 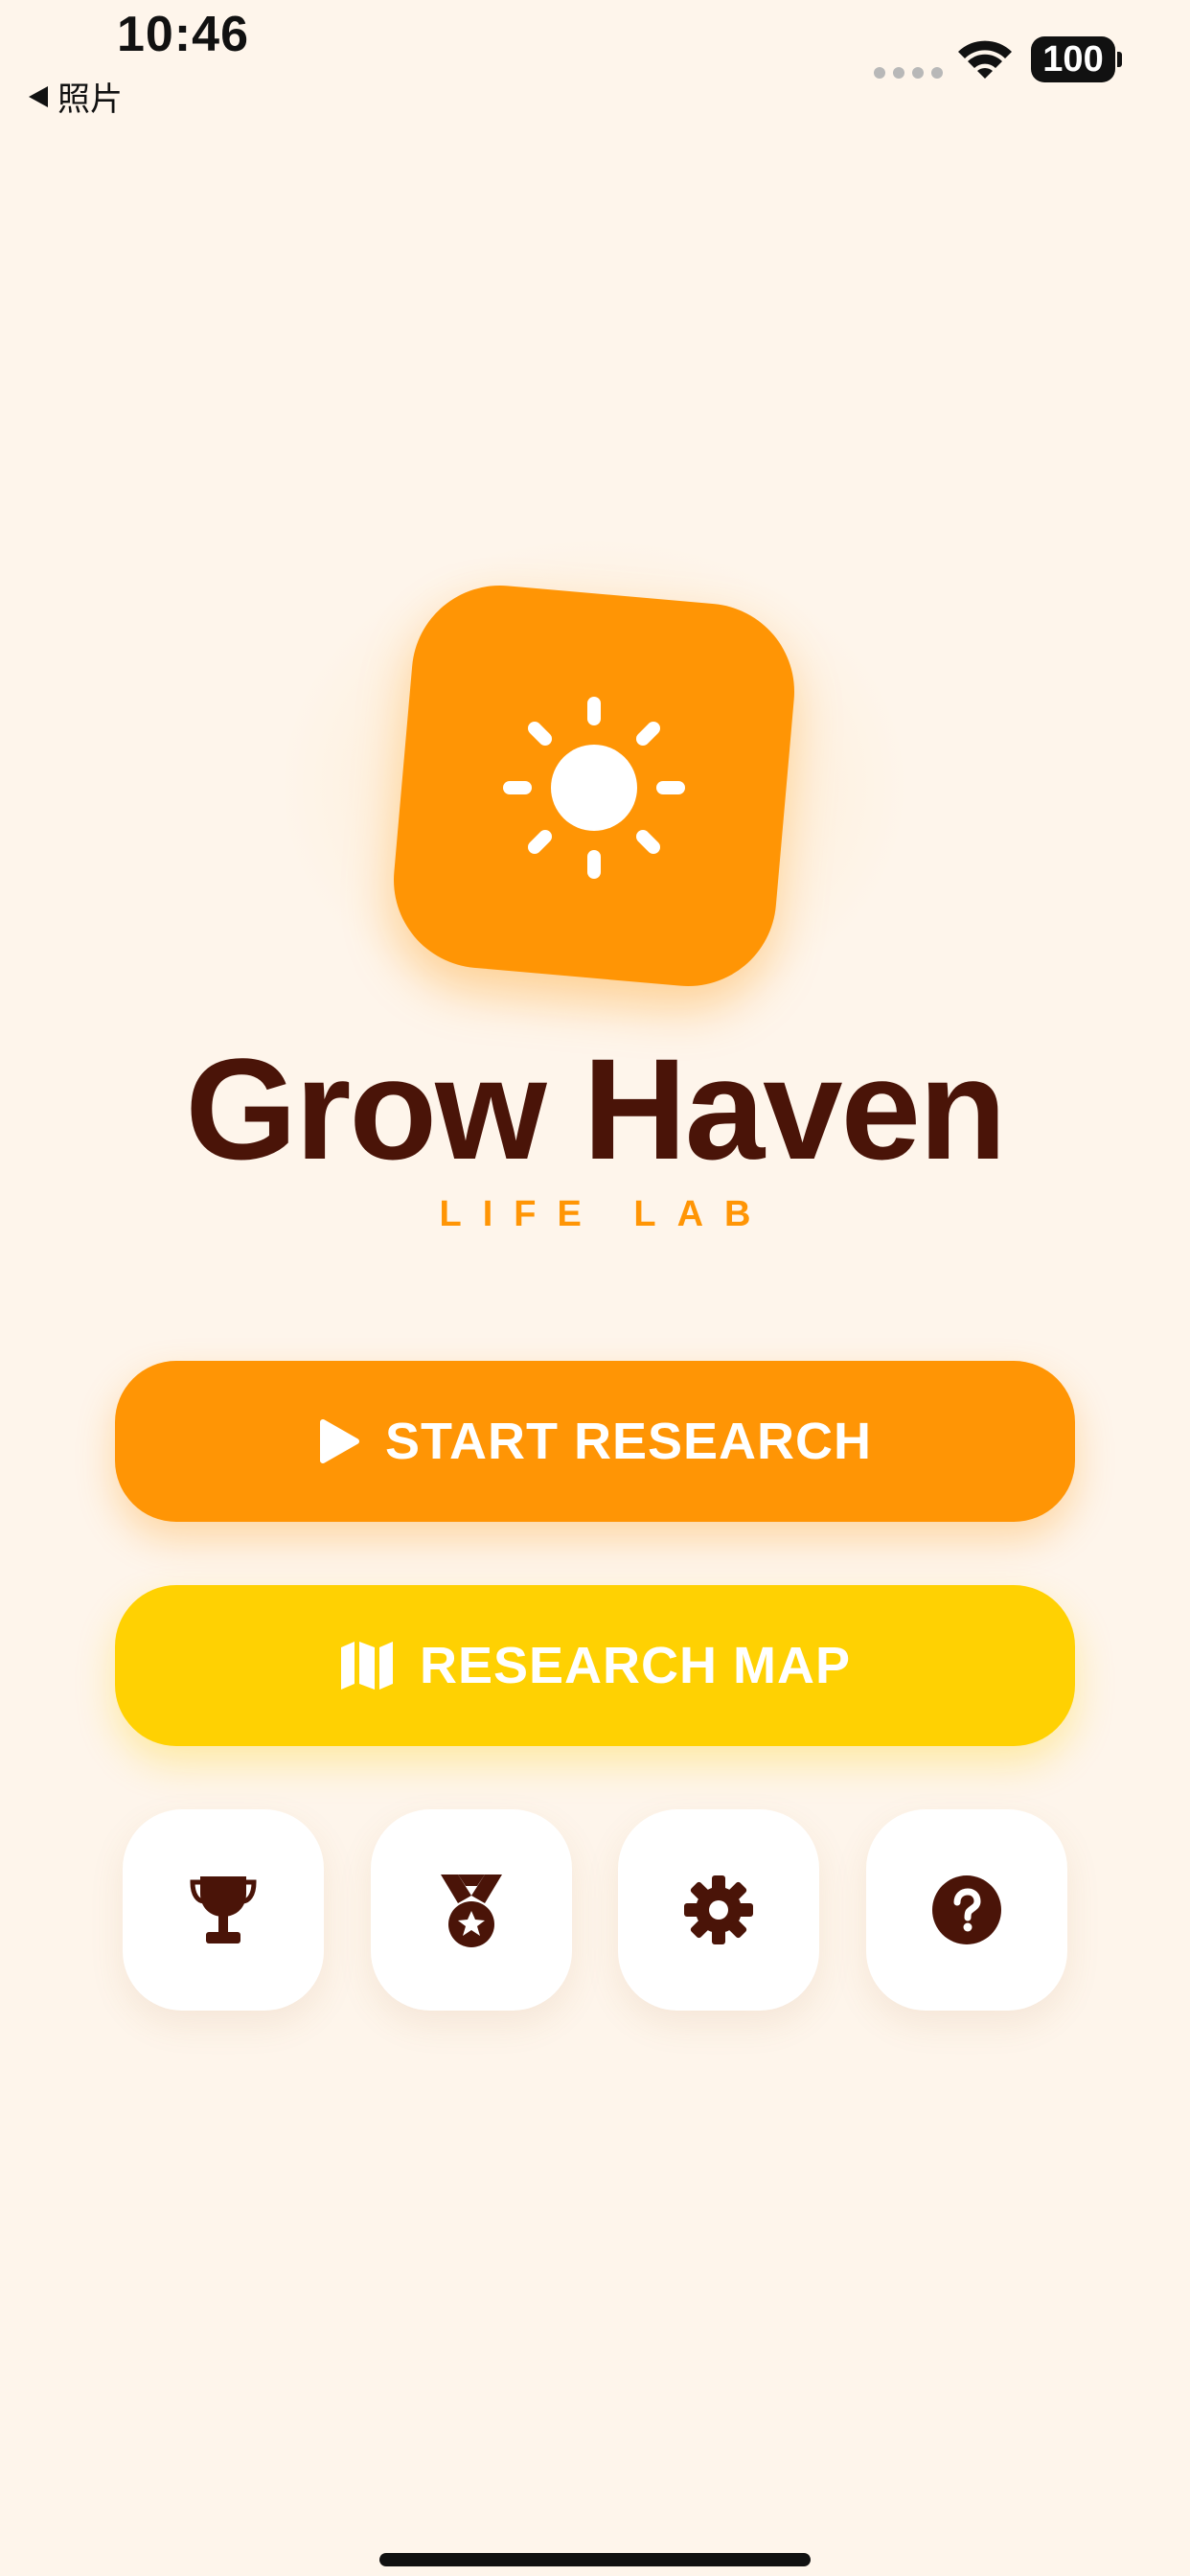 I want to click on trophy-icon, so click(x=224, y=1910).